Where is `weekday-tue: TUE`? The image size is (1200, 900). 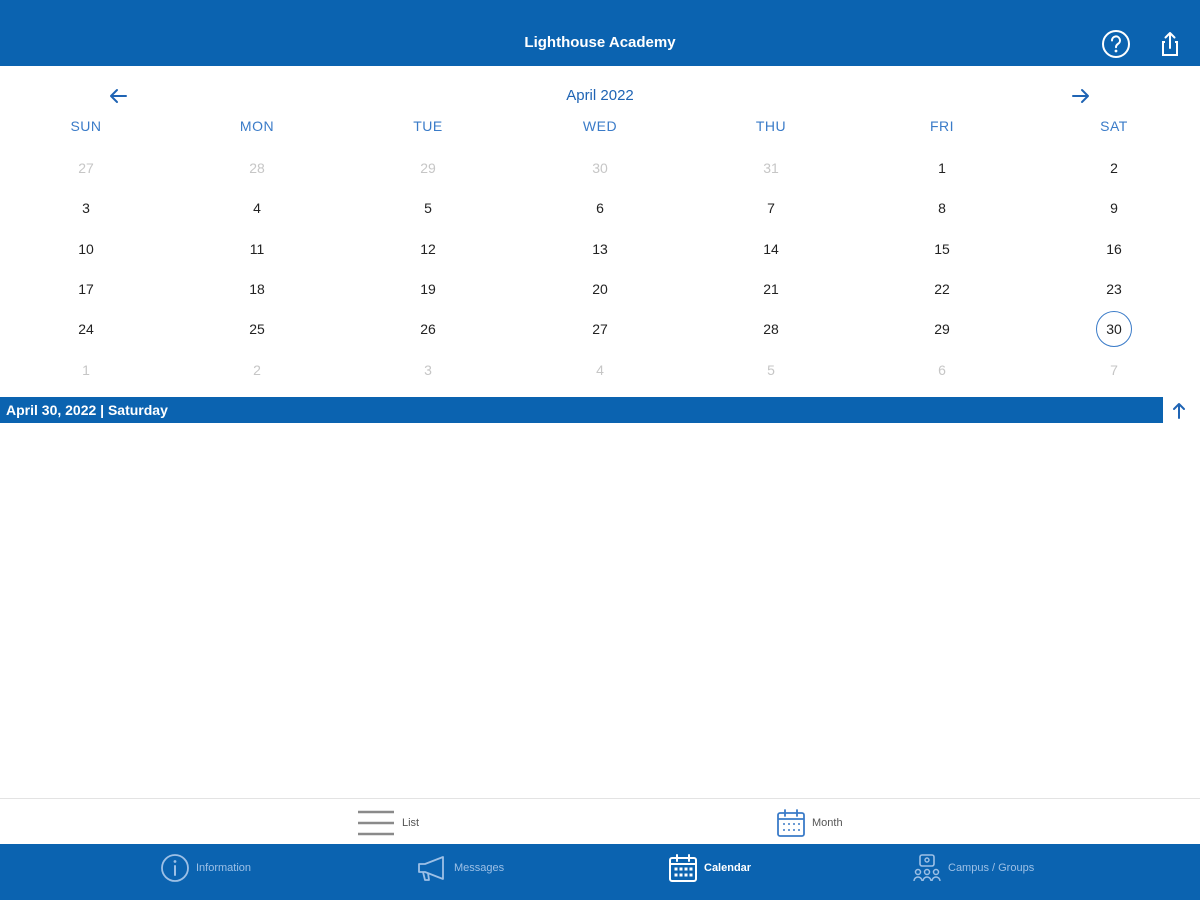
weekday-tue: TUE is located at coordinates (428, 126).